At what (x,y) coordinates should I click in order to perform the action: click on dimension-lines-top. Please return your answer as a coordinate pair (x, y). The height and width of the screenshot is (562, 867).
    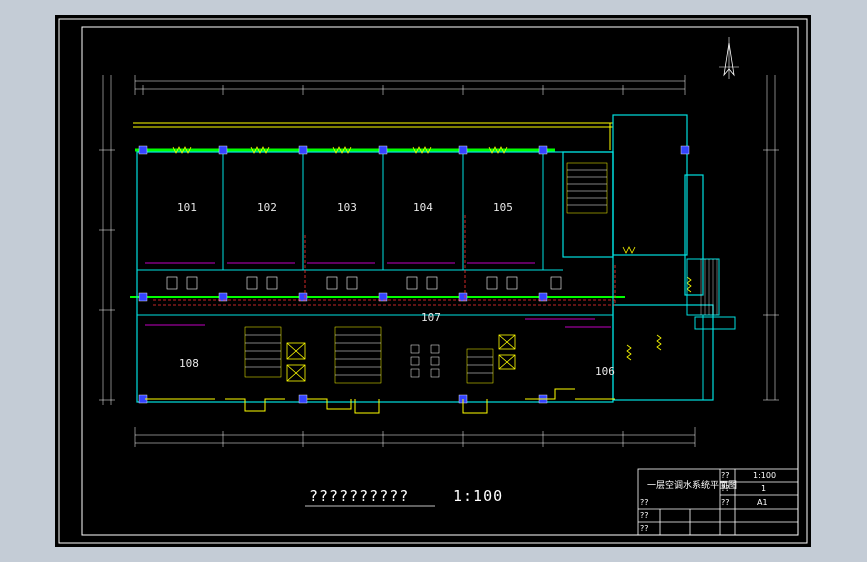
    Looking at the image, I should click on (410, 85).